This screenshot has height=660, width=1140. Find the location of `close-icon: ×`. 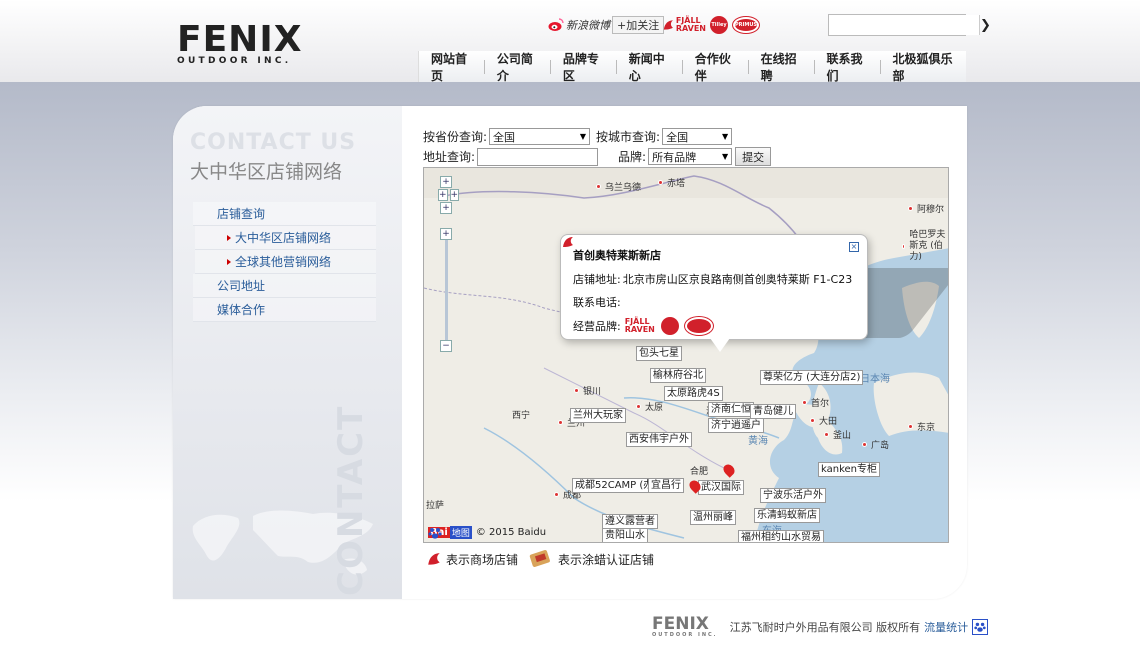

close-icon: × is located at coordinates (854, 247).